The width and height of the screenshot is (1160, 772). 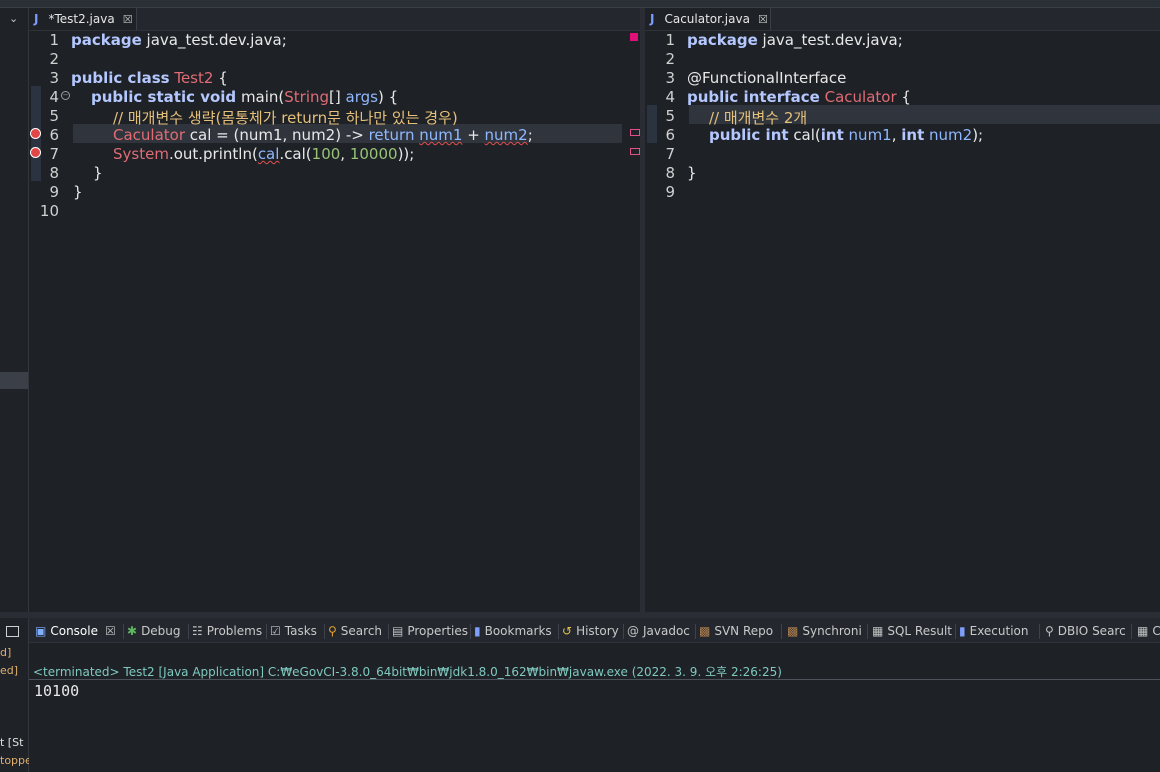 I want to click on line-number: 9, so click(x=670, y=192).